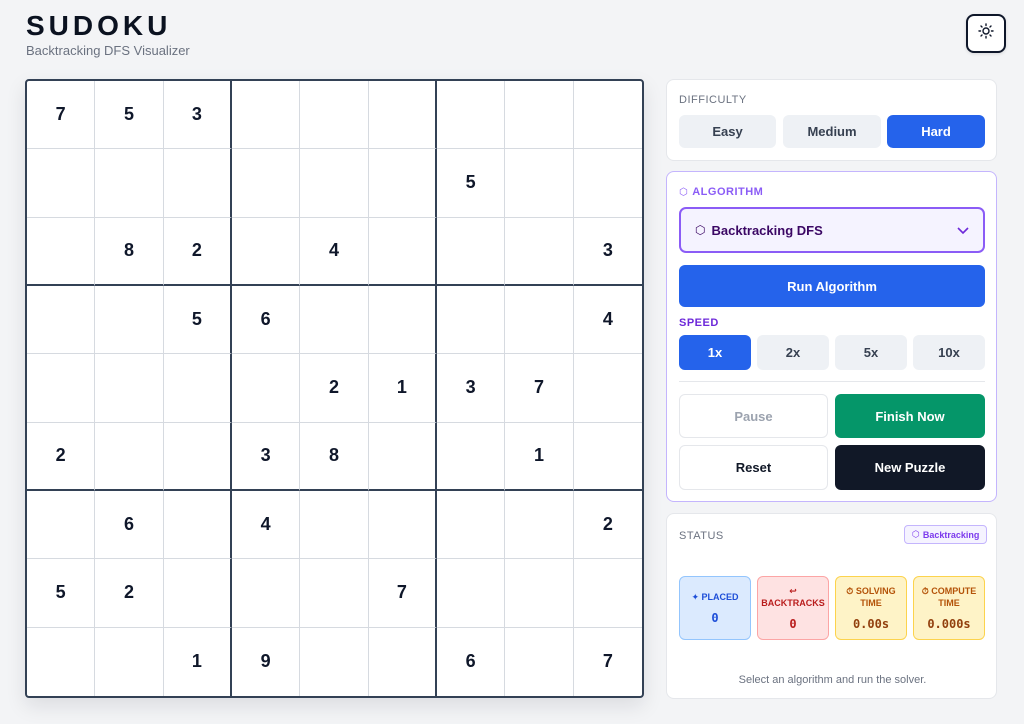 This screenshot has width=1024, height=724. What do you see at coordinates (910, 416) in the screenshot?
I see `finish-now-button: Finish Now` at bounding box center [910, 416].